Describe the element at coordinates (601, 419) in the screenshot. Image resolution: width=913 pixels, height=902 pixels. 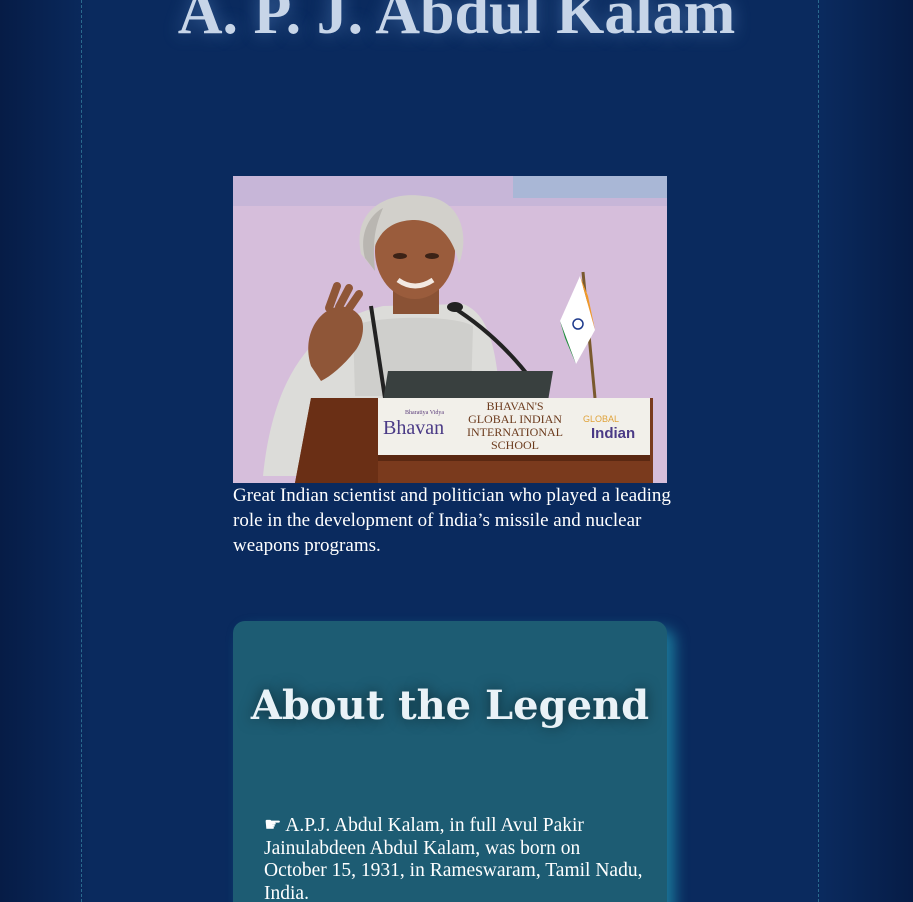
I see `podium-logo-top: GLOBAL` at that location.